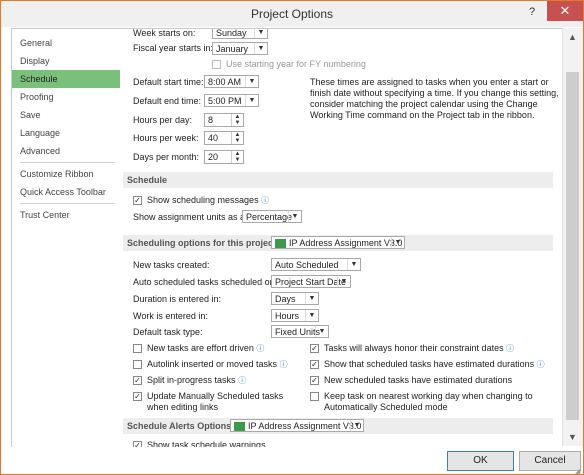  Describe the element at coordinates (137, 200) in the screenshot. I see `show-scheduling-messages-checkbox: ✓` at that location.